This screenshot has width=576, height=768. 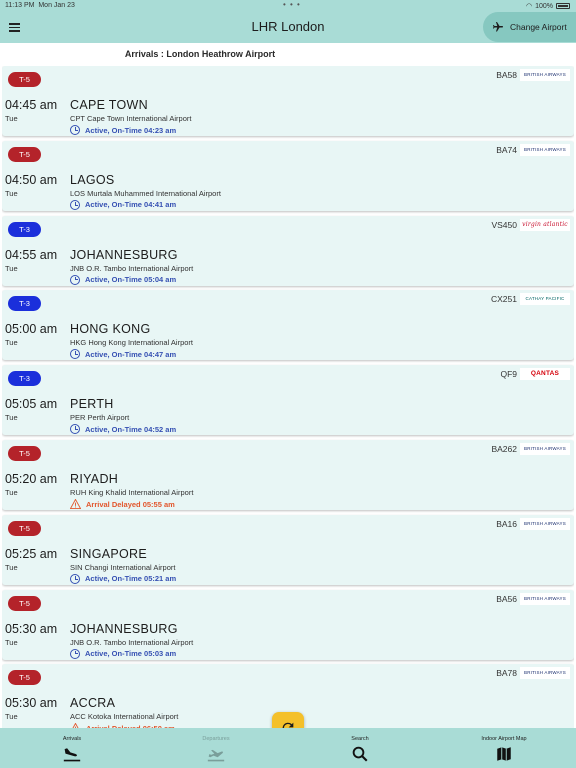 I want to click on origin-city: HONG KONG, so click(x=110, y=329).